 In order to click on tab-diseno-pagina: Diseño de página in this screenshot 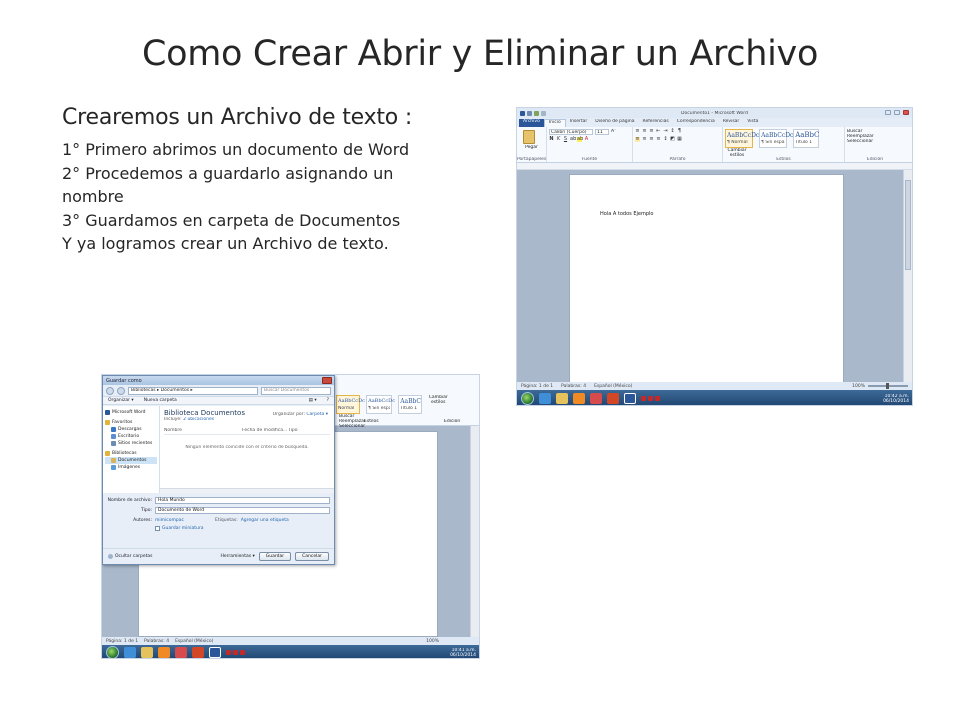, I will do `click(614, 123)`.